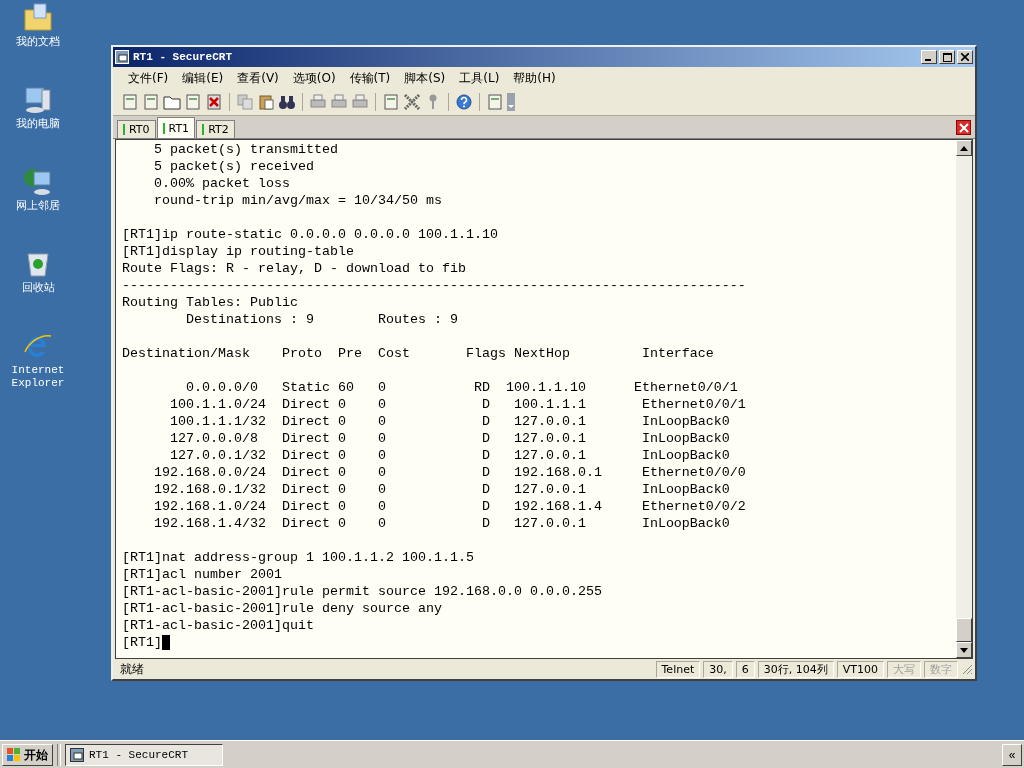  Describe the element at coordinates (38, 100) in the screenshot. I see `computer-icon` at that location.